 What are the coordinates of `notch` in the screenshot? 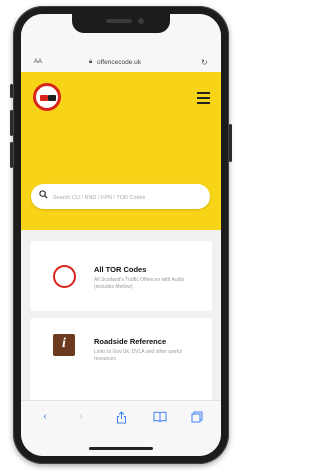 It's located at (121, 23).